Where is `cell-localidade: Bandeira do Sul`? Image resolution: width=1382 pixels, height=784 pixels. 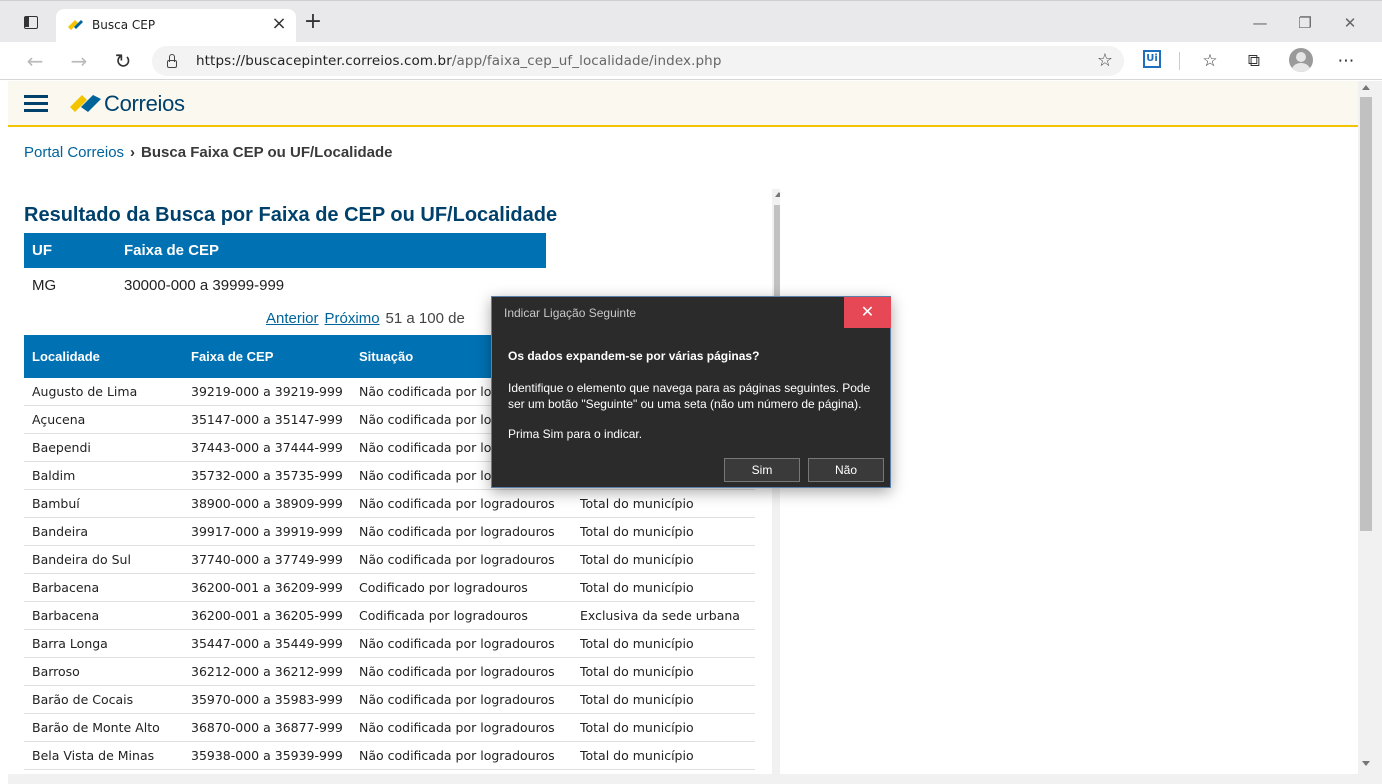 cell-localidade: Bandeira do Sul is located at coordinates (81, 559).